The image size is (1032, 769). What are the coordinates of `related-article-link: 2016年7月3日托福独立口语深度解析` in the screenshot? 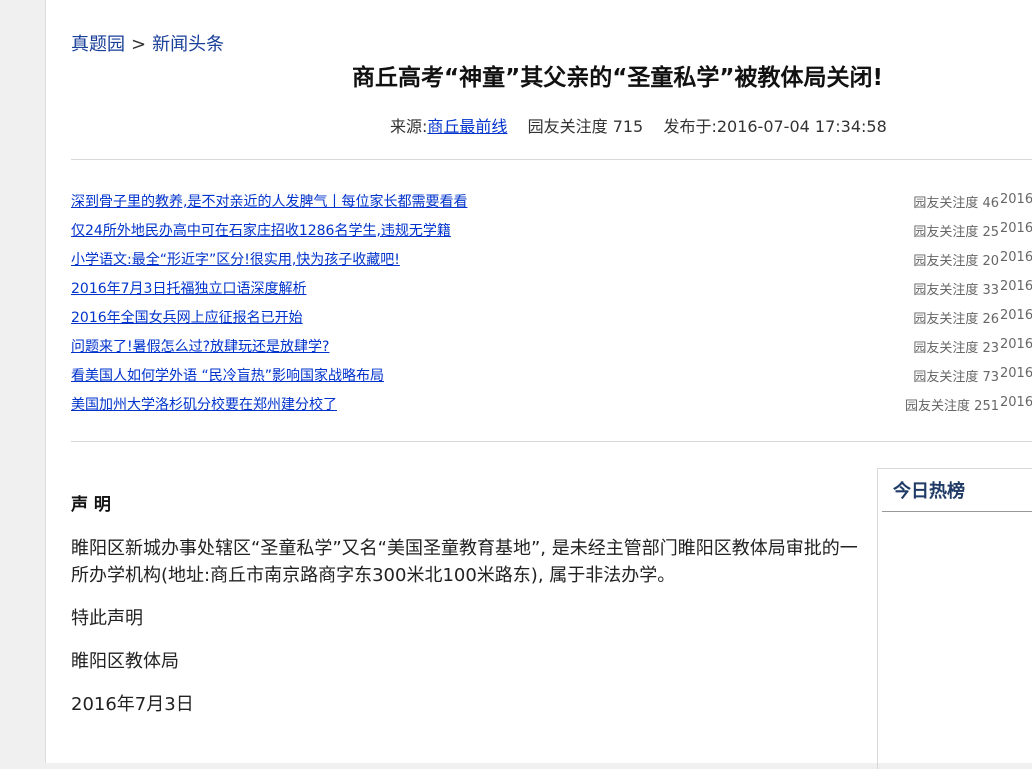 It's located at (188, 288).